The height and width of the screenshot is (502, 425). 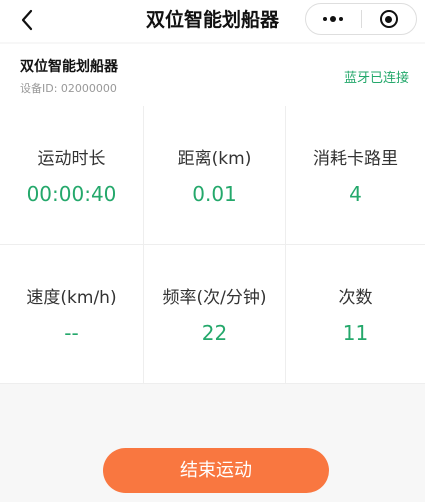 I want to click on bluetooth-status: 蓝牙已连接, so click(x=376, y=78).